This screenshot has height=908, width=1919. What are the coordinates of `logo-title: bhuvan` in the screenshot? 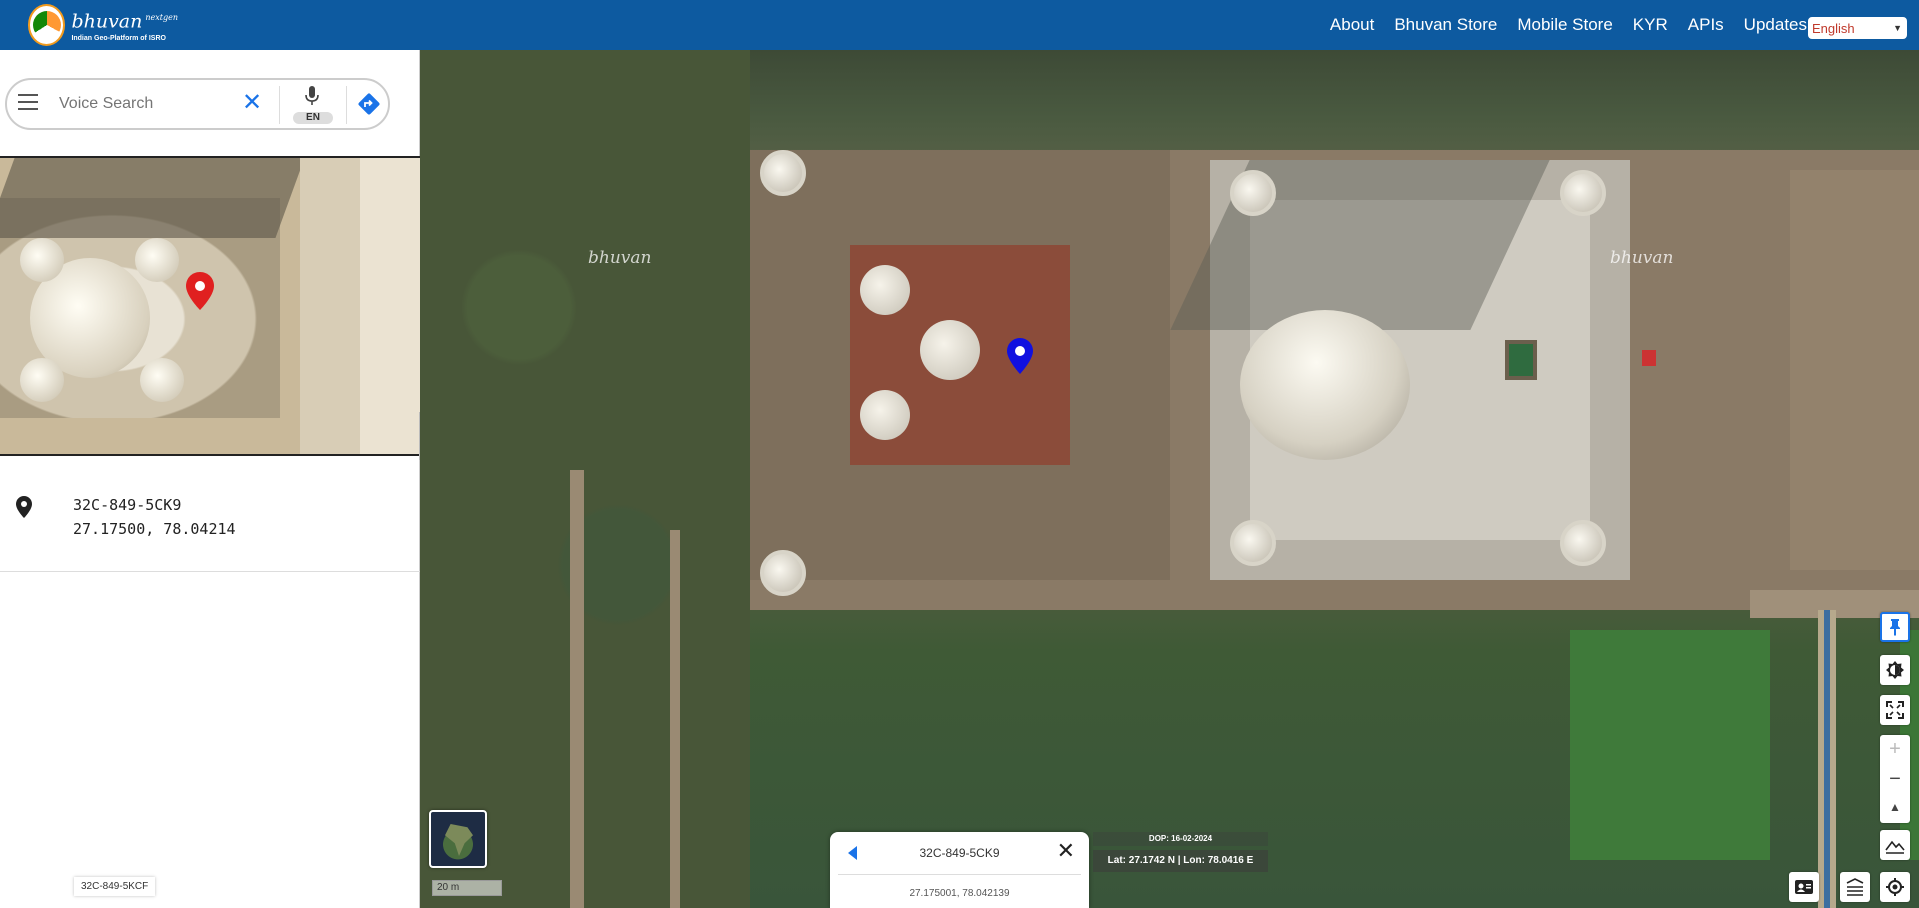 It's located at (107, 21).